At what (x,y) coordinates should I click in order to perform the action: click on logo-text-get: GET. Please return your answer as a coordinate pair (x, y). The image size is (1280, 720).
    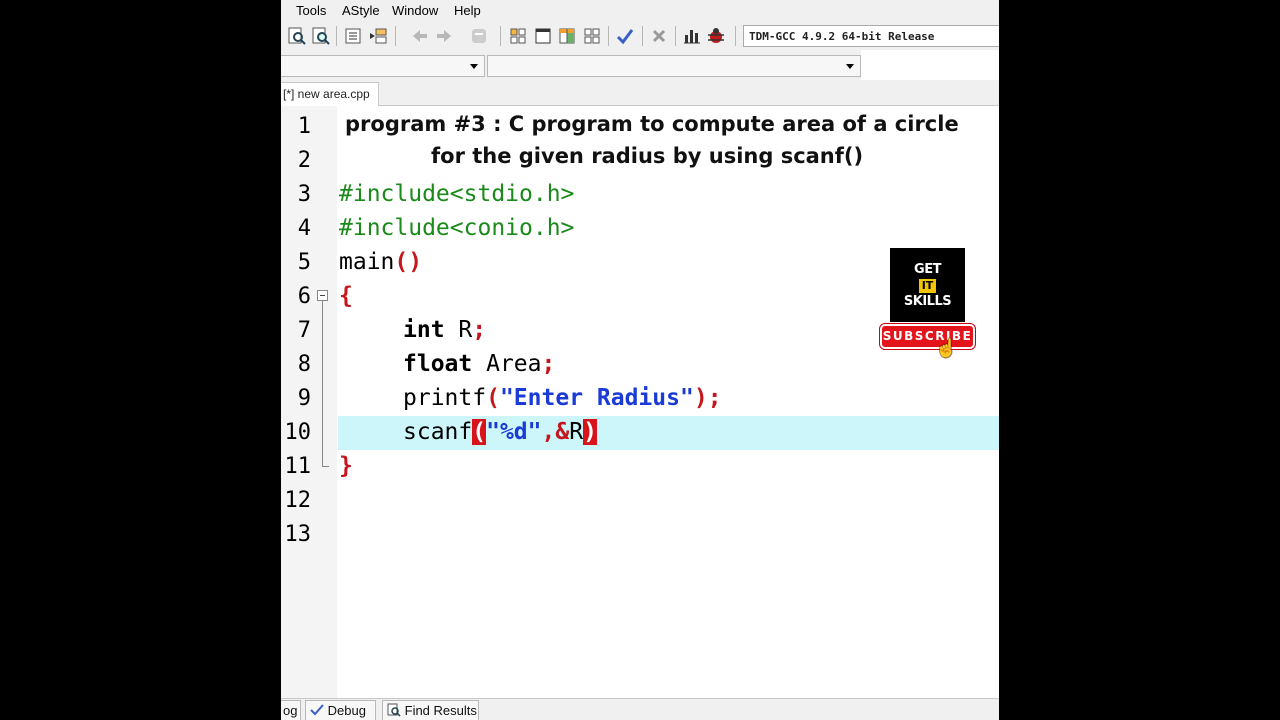
    Looking at the image, I should click on (927, 269).